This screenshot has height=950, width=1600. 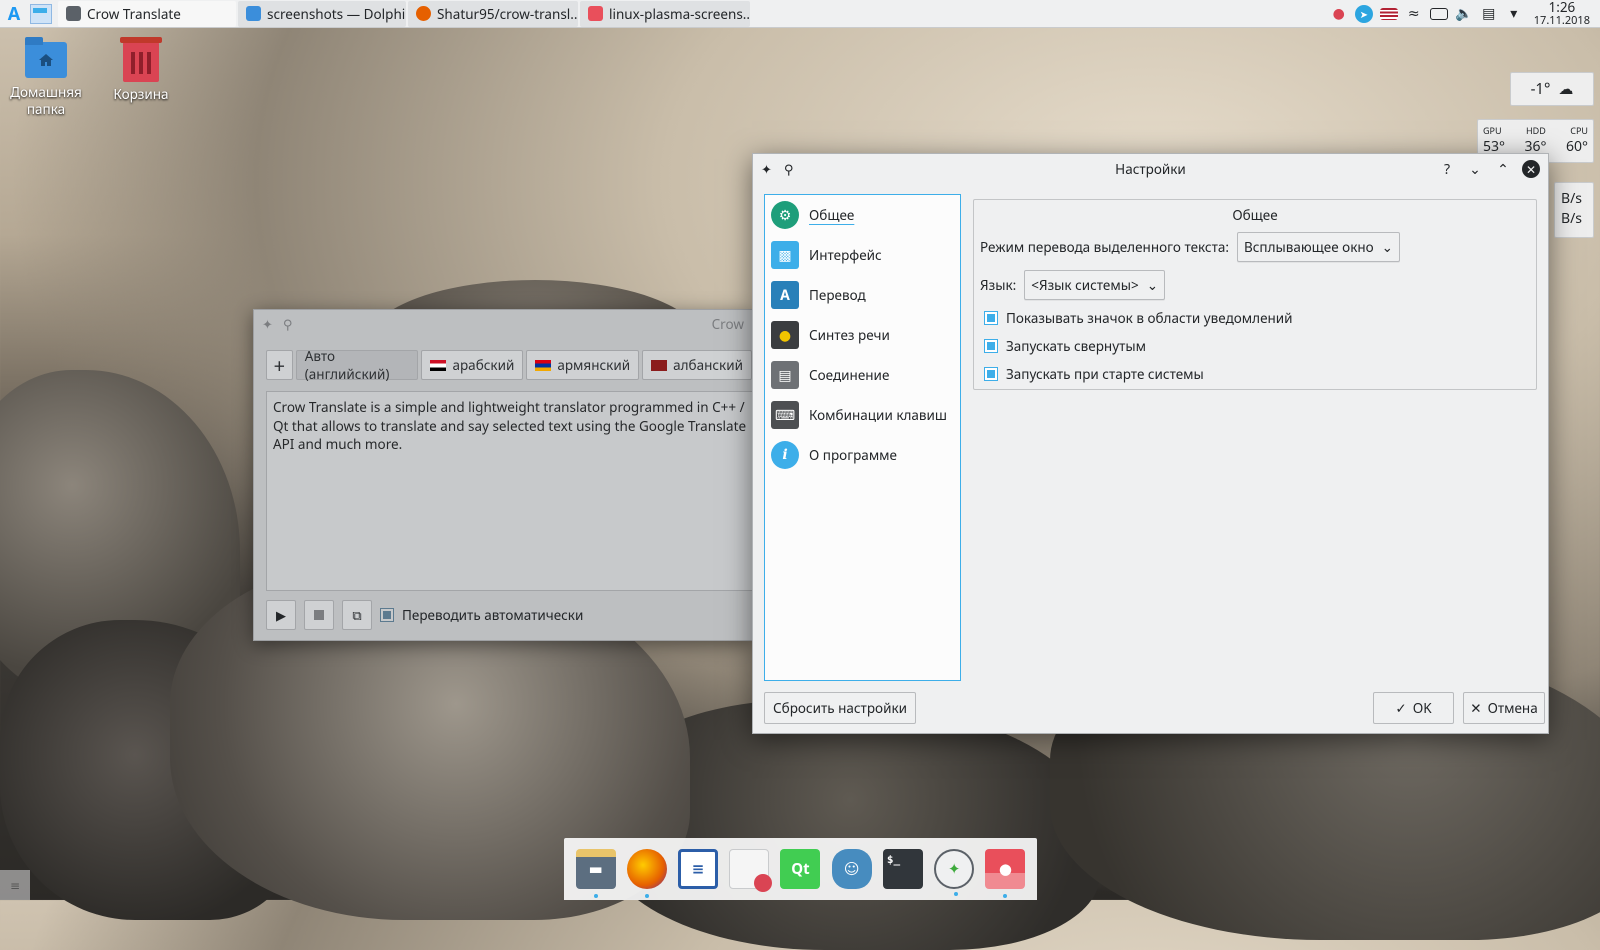 I want to click on lang-tab-armenian: армянский, so click(x=583, y=365).